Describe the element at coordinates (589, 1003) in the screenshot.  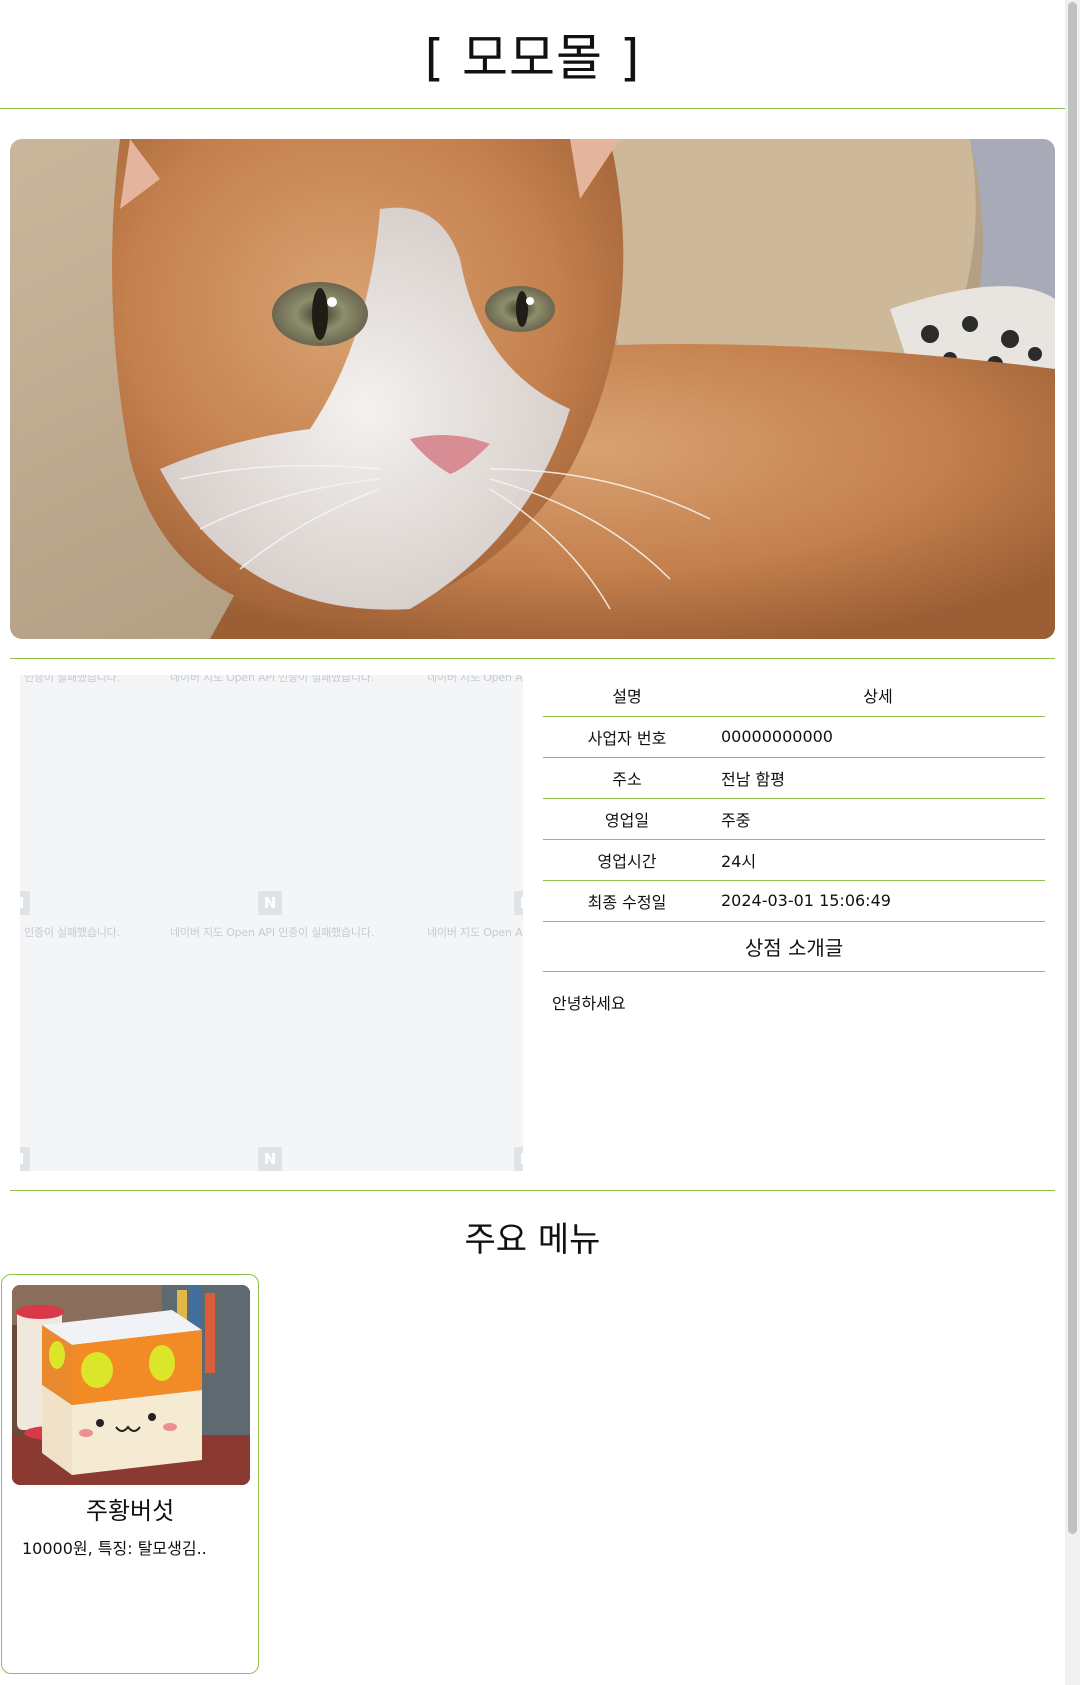
I see `store-intro-text: 안녕하세요` at that location.